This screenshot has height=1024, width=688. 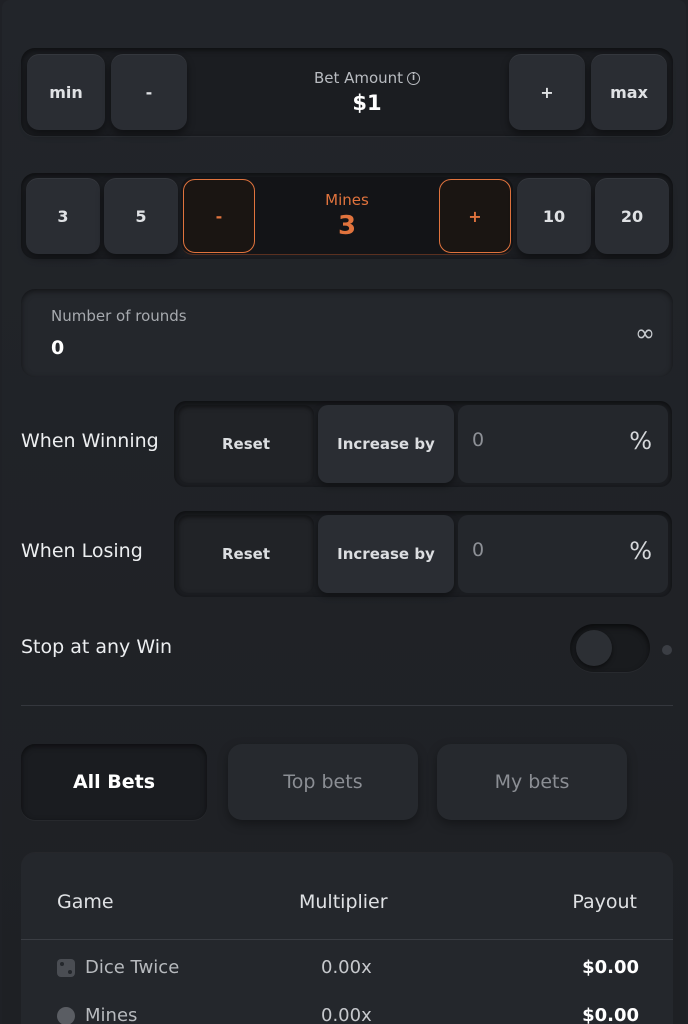 I want to click on lose-percent-input: 0, so click(x=478, y=550).